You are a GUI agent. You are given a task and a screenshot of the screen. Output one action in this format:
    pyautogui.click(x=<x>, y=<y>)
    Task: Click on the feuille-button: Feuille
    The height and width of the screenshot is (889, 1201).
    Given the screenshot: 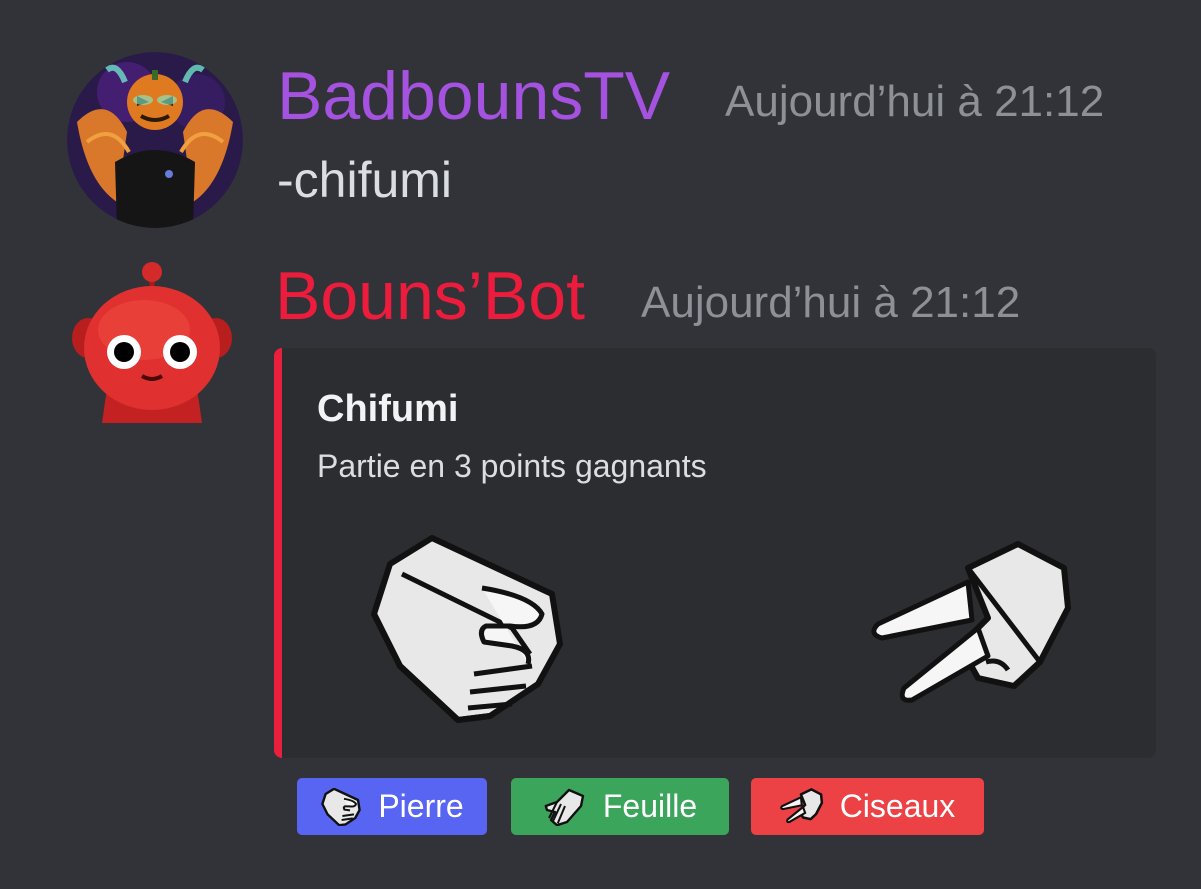 What is the action you would take?
    pyautogui.click(x=620, y=806)
    